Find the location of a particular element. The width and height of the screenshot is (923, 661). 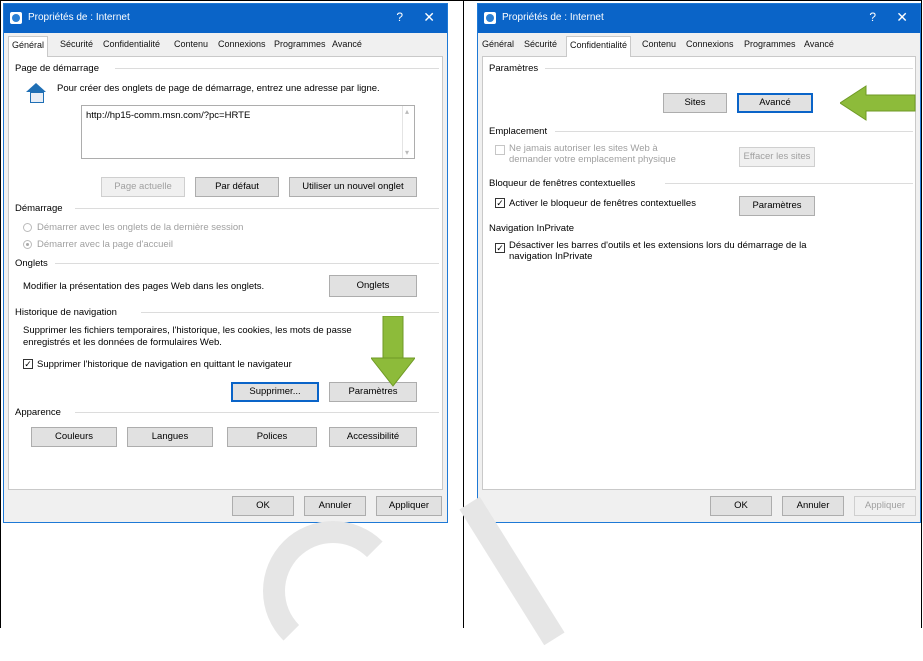

sites-button: Sites is located at coordinates (695, 103).